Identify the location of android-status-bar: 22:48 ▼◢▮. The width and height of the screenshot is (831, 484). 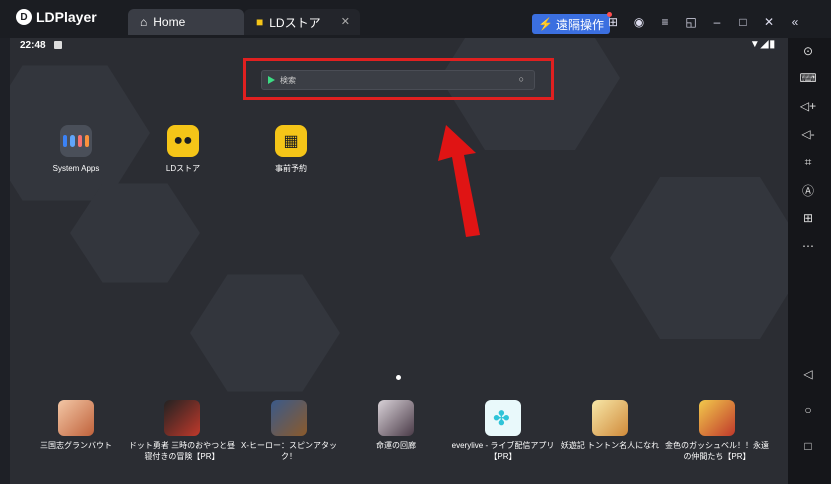
(399, 46).